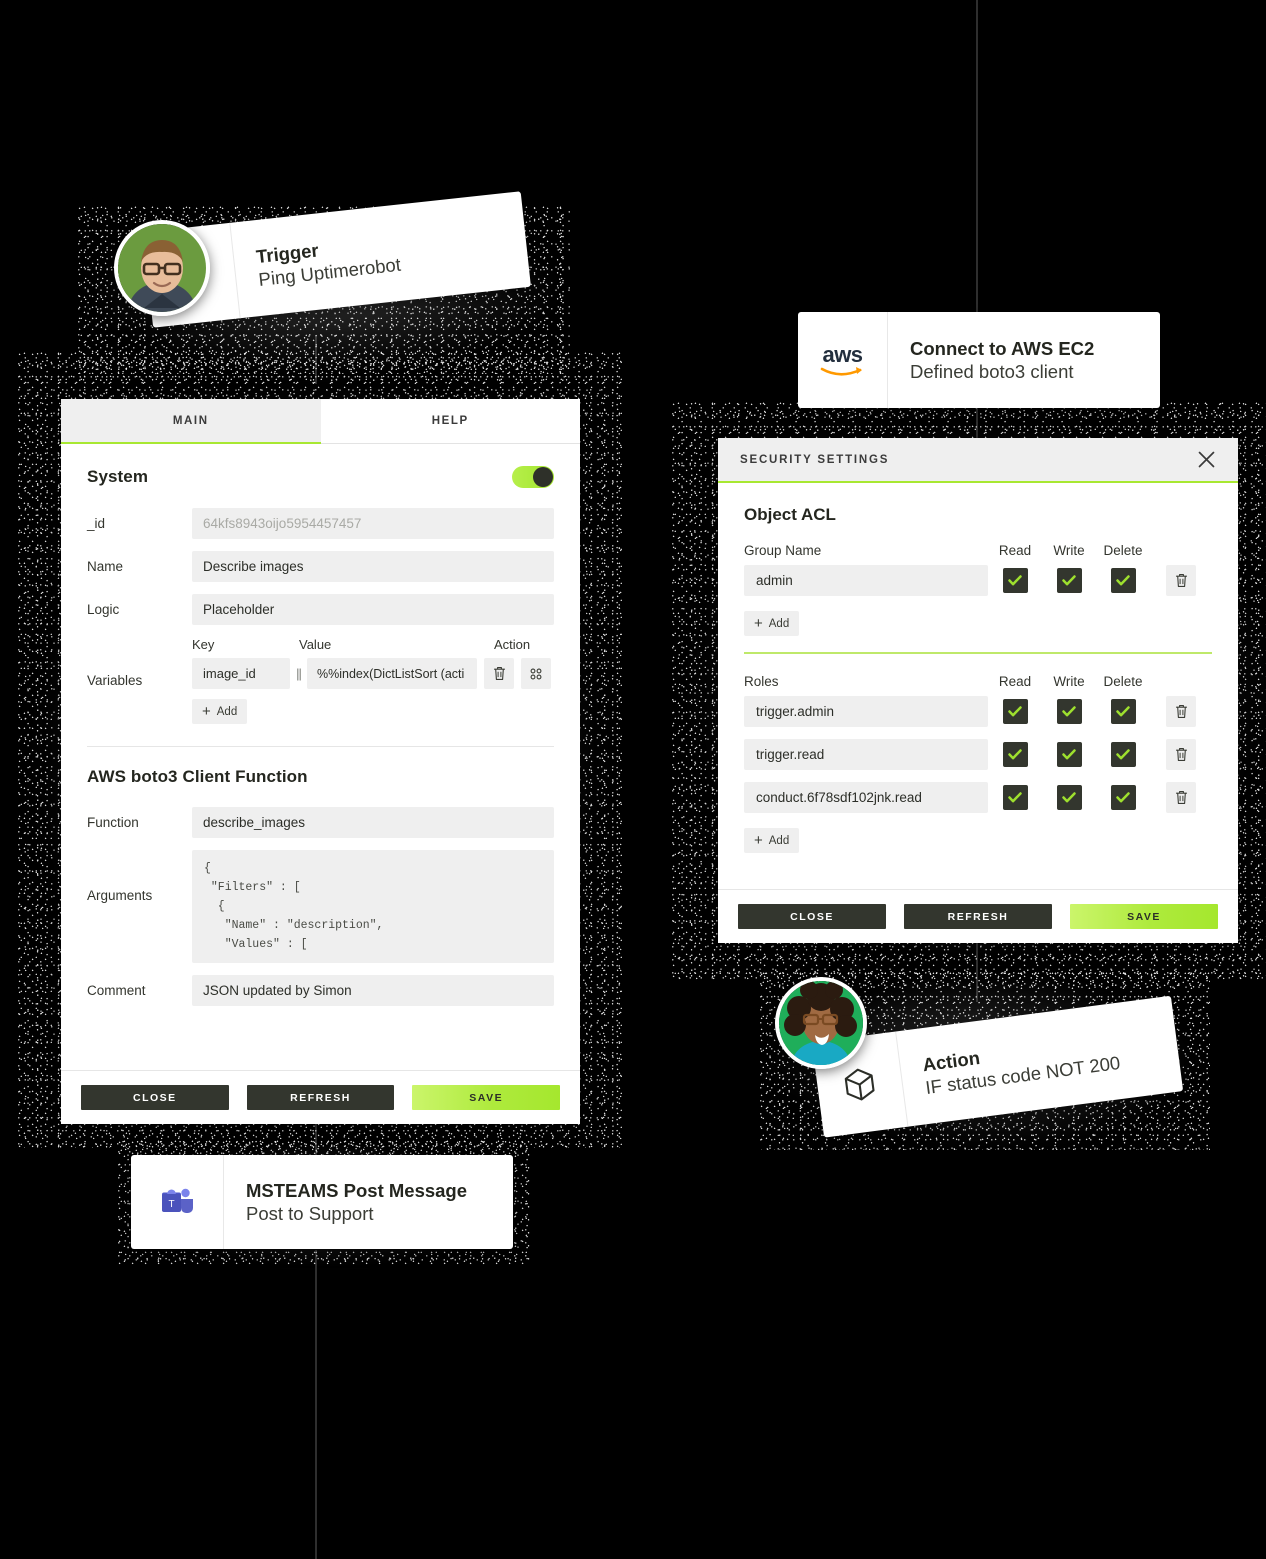 This screenshot has height=1559, width=1266. What do you see at coordinates (162, 268) in the screenshot?
I see `avatar` at bounding box center [162, 268].